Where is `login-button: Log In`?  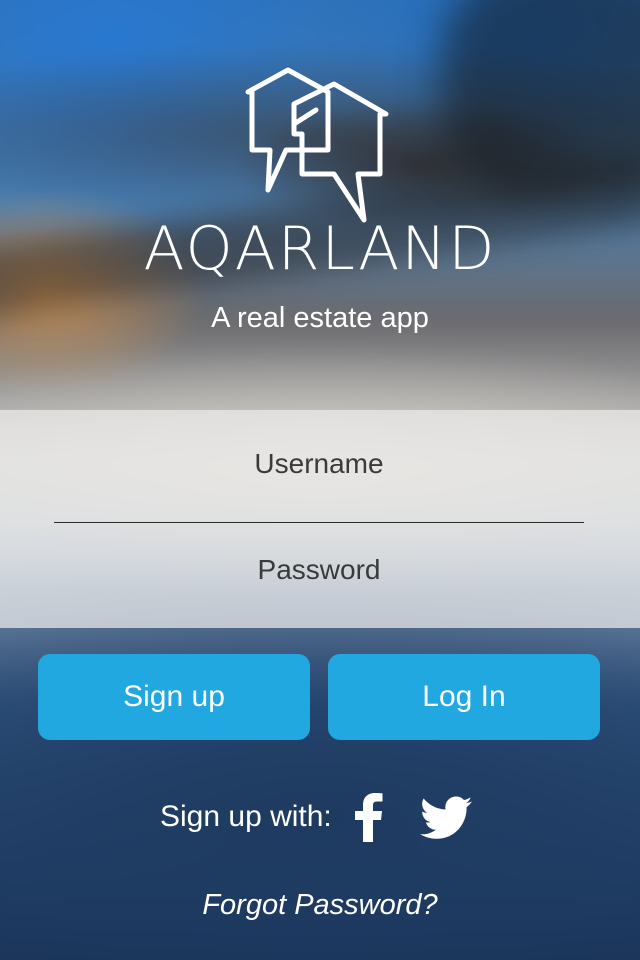
login-button: Log In is located at coordinates (464, 697).